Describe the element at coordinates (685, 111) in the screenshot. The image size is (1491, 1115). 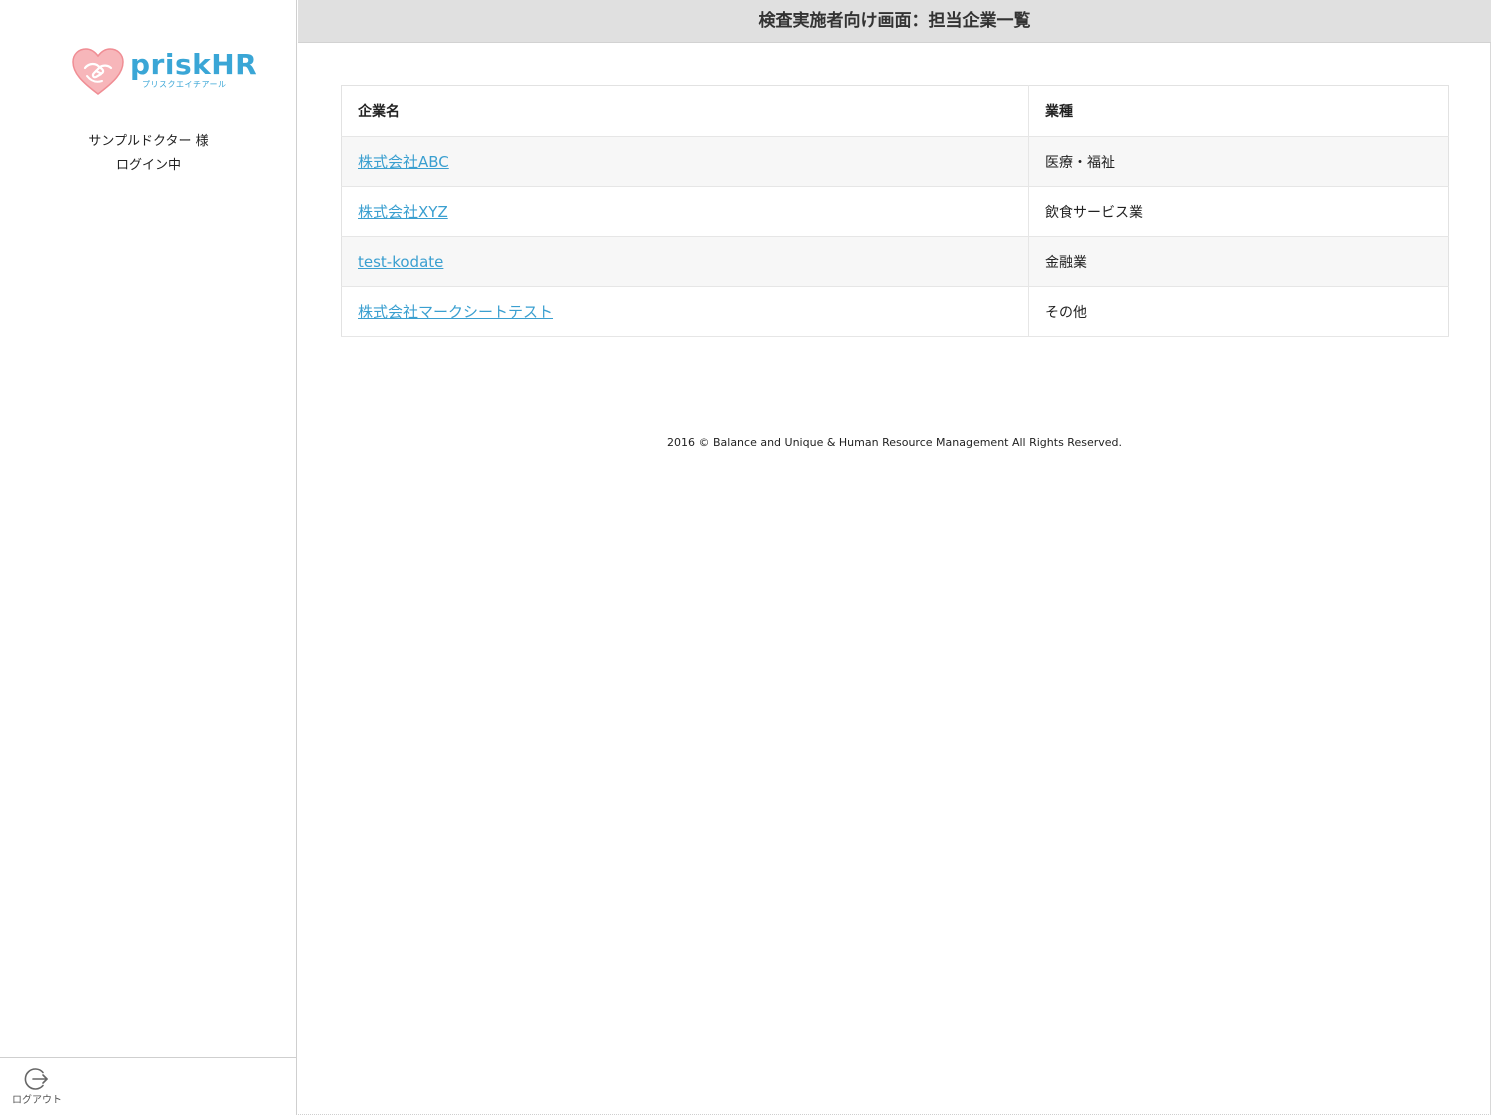
I see `column-header-company: 企業名` at that location.